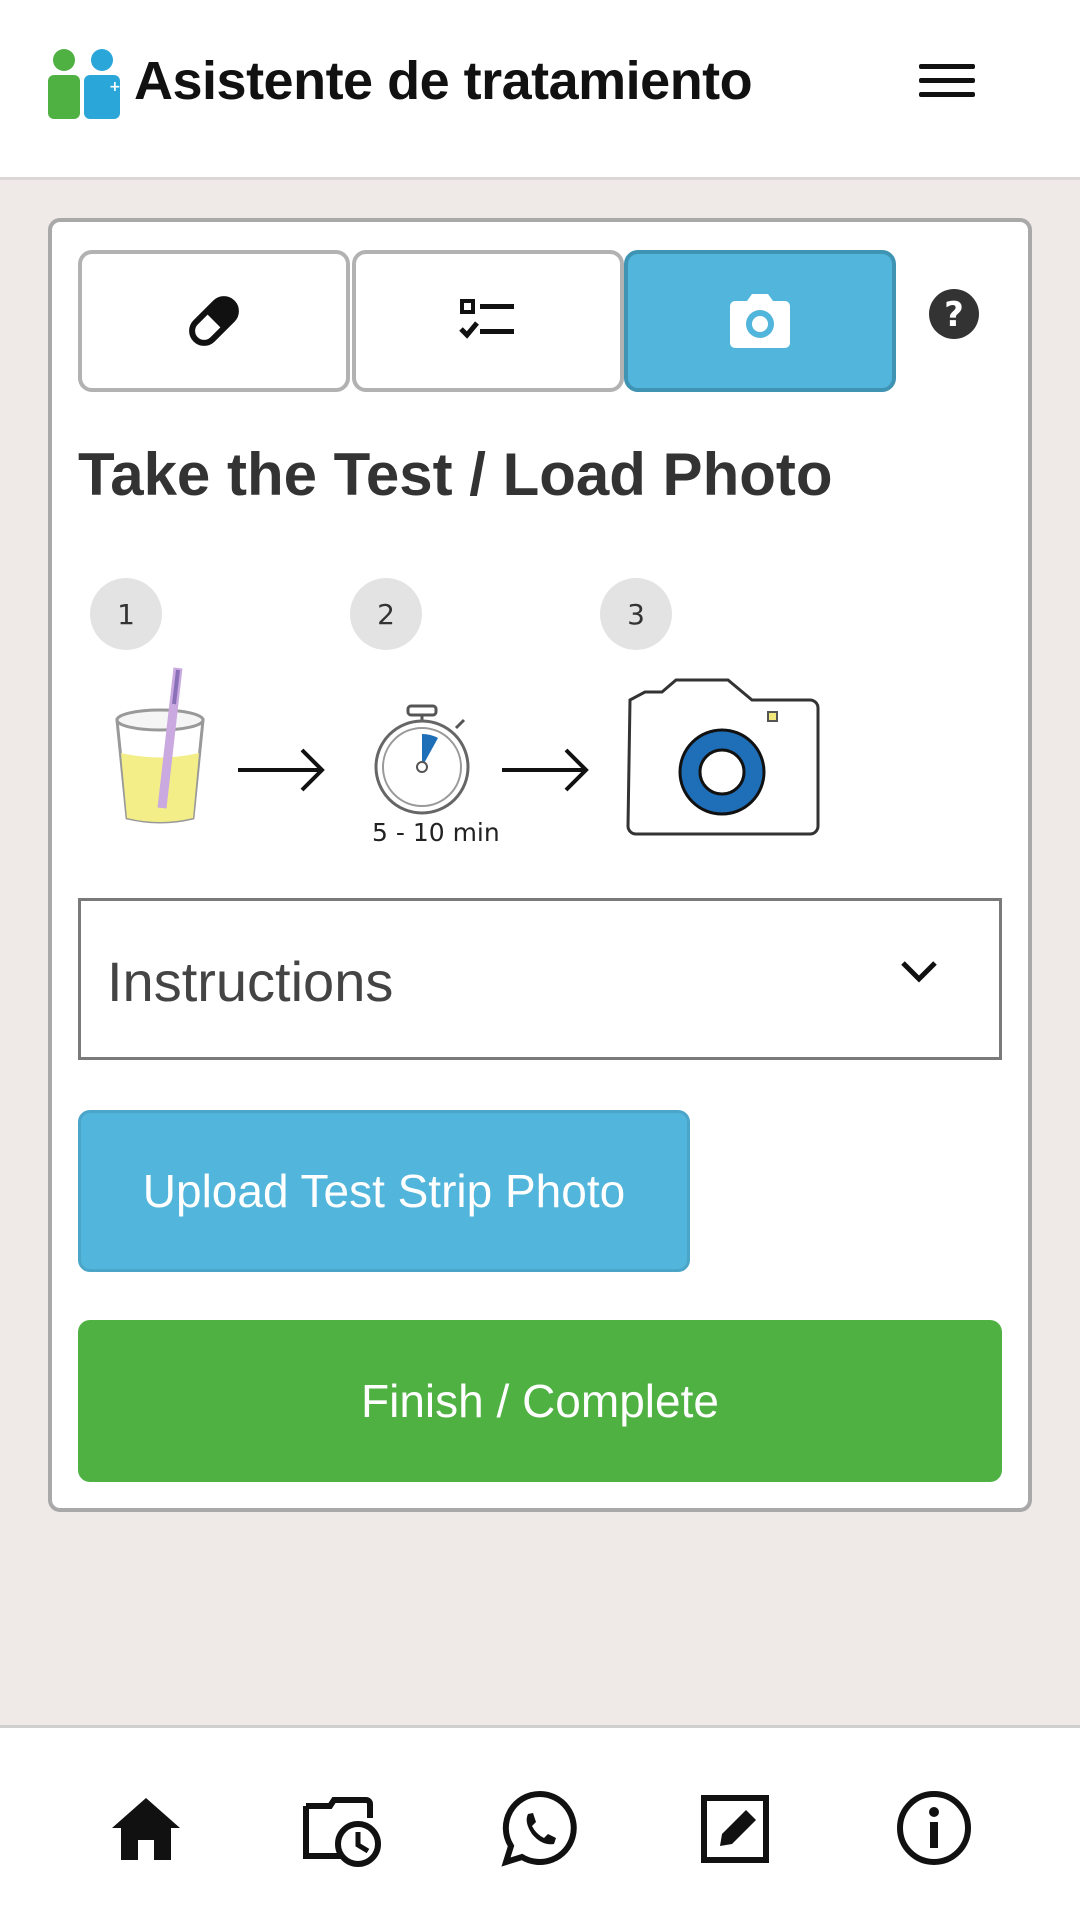  I want to click on whatsapp-icon, so click(540, 1828).